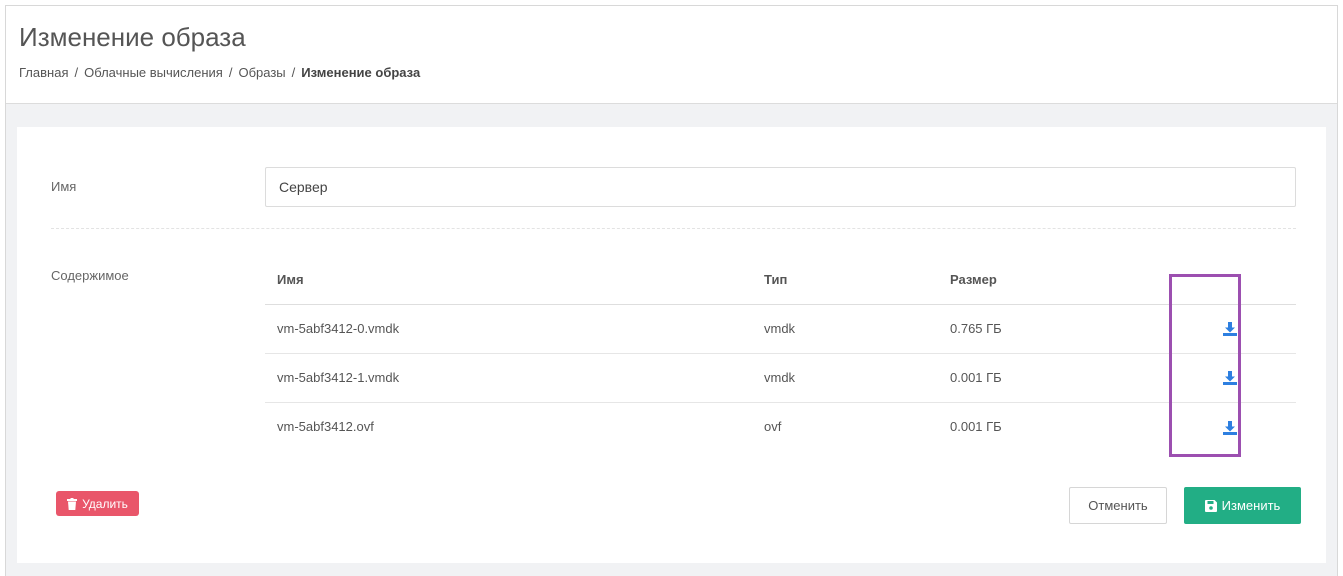  I want to click on breadcrumb-home: Главная, so click(43, 72).